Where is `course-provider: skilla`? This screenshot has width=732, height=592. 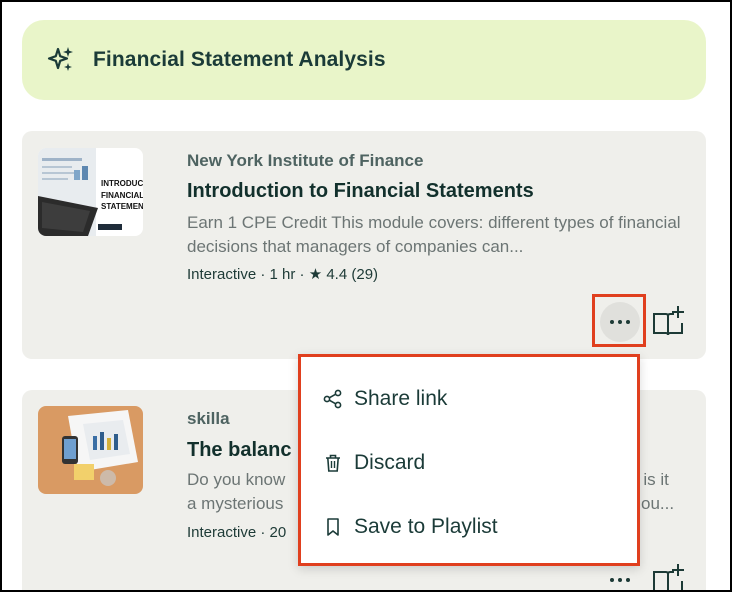
course-provider: skilla is located at coordinates (208, 418).